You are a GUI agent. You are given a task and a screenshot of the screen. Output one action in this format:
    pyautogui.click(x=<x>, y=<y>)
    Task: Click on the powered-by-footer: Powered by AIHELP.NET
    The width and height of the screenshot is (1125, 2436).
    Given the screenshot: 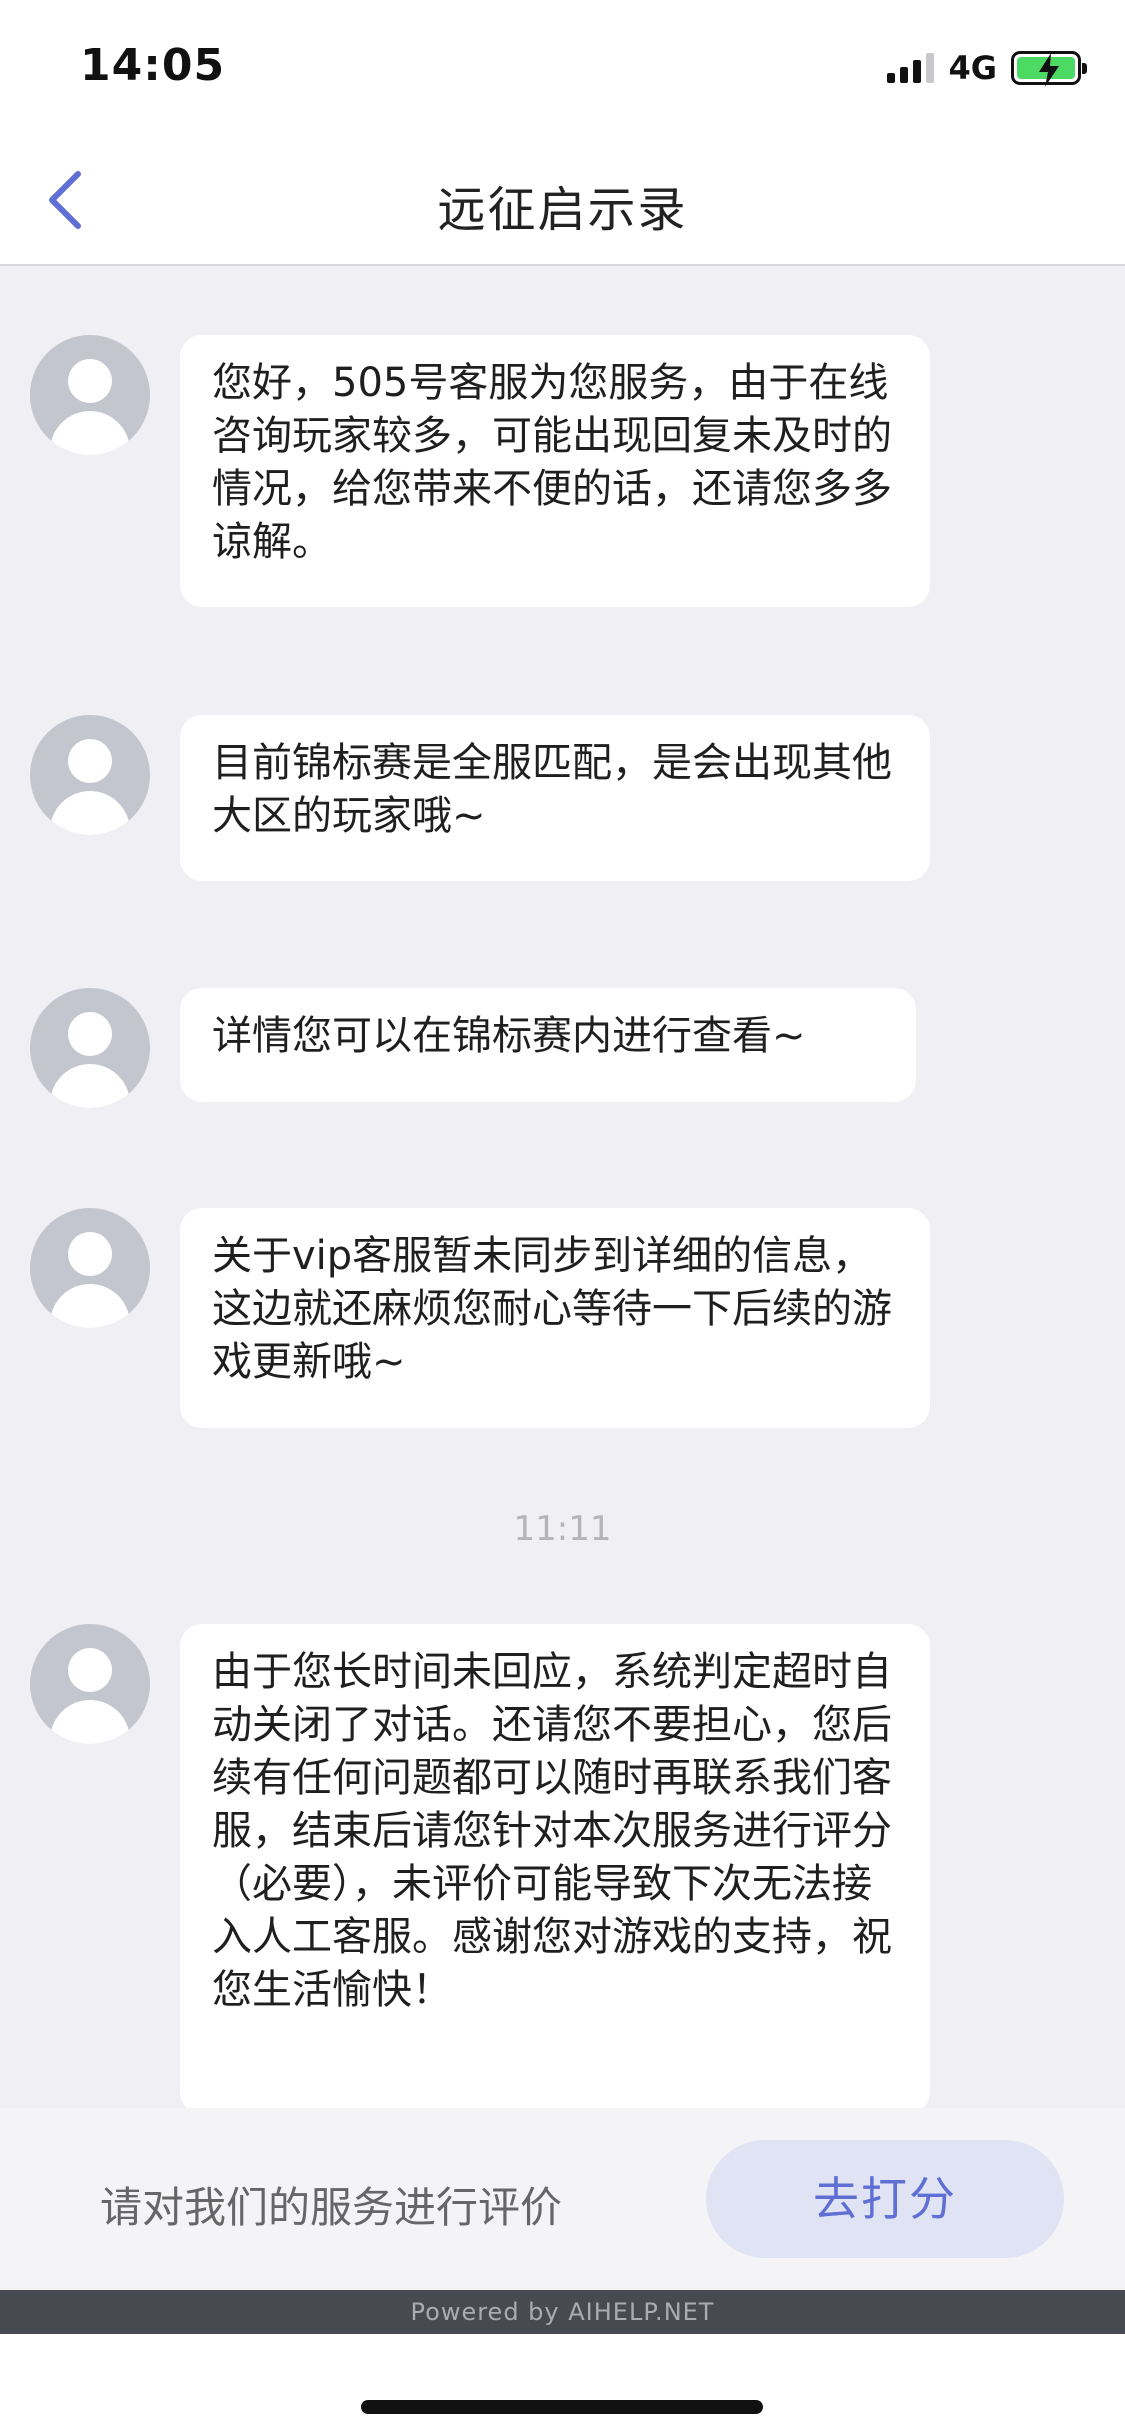 What is the action you would take?
    pyautogui.click(x=562, y=2312)
    